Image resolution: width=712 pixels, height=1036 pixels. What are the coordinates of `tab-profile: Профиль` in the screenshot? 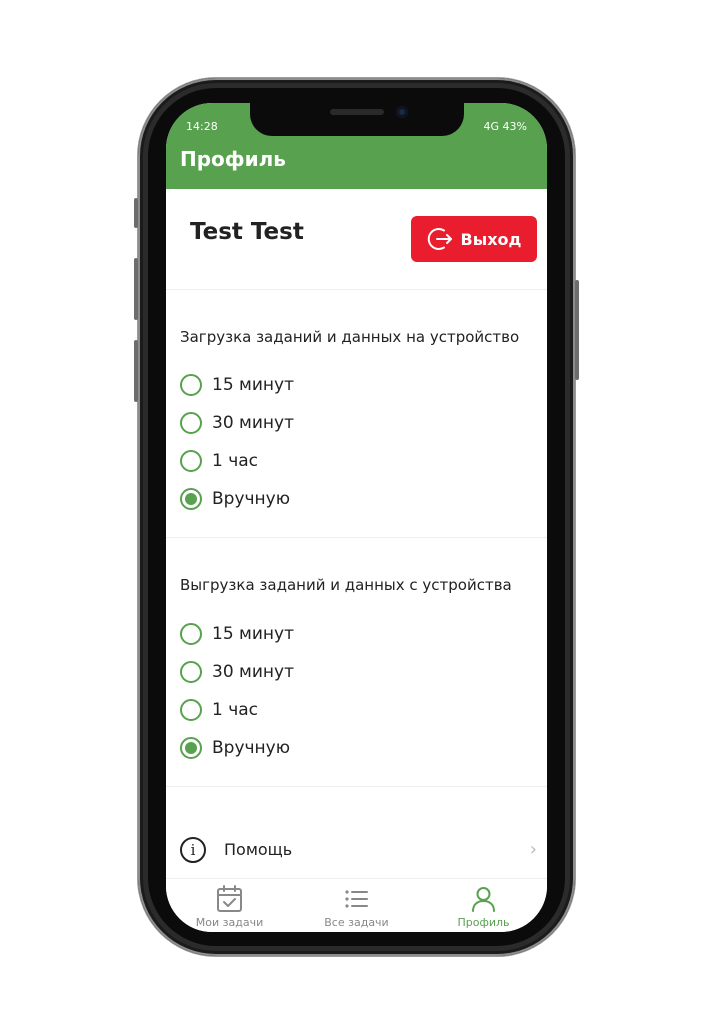 It's located at (483, 905).